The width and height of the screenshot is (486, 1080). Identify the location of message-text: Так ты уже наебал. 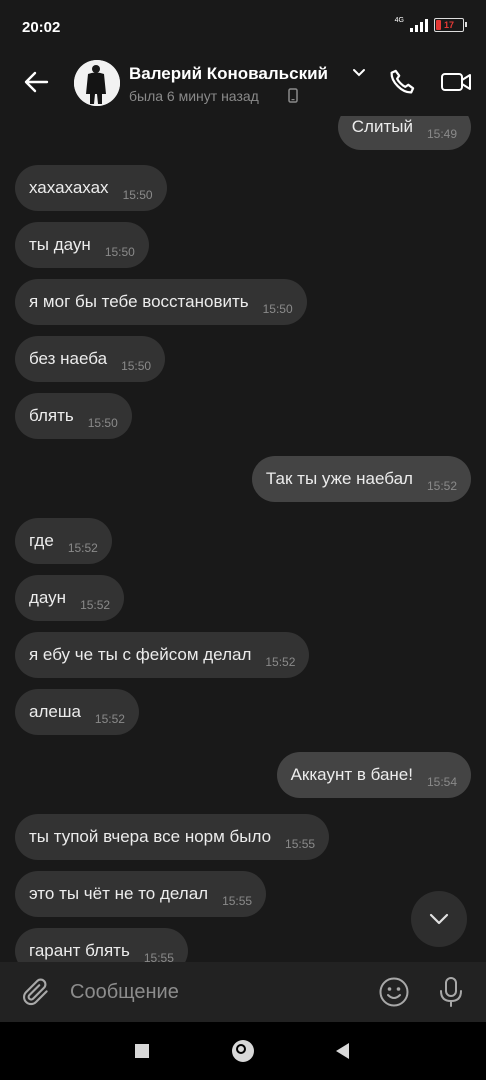
(339, 478).